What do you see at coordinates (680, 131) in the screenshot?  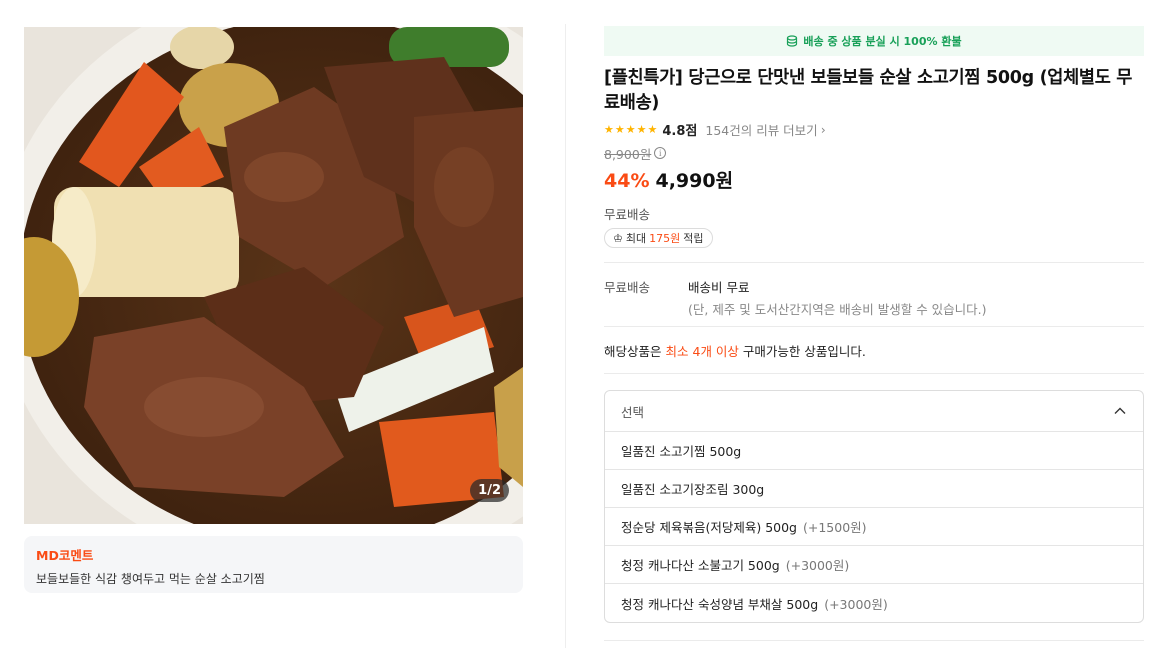 I see `rating-value: 4.8점` at bounding box center [680, 131].